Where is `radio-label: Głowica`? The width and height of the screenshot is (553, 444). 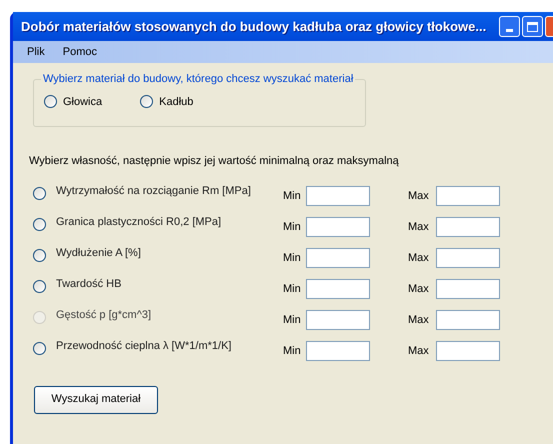
radio-label: Głowica is located at coordinates (82, 102).